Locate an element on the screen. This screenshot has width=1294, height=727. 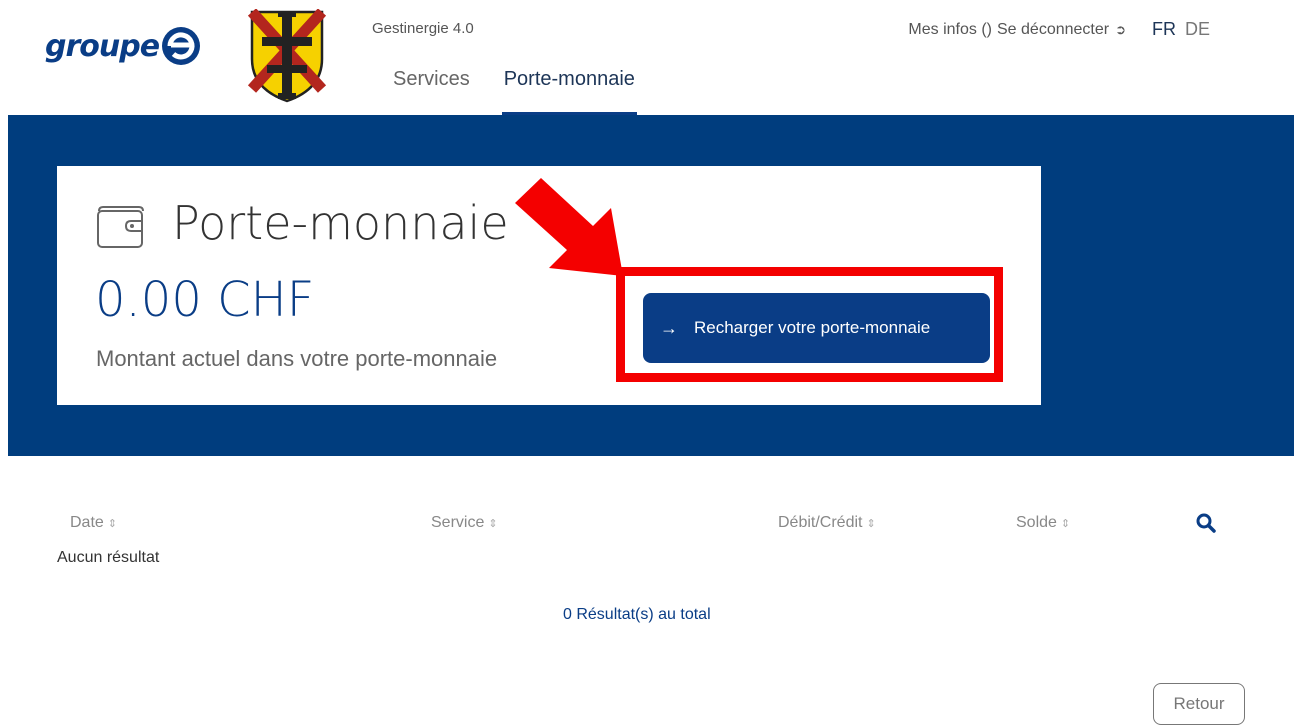
arrow-right-icon: → is located at coordinates (669, 327).